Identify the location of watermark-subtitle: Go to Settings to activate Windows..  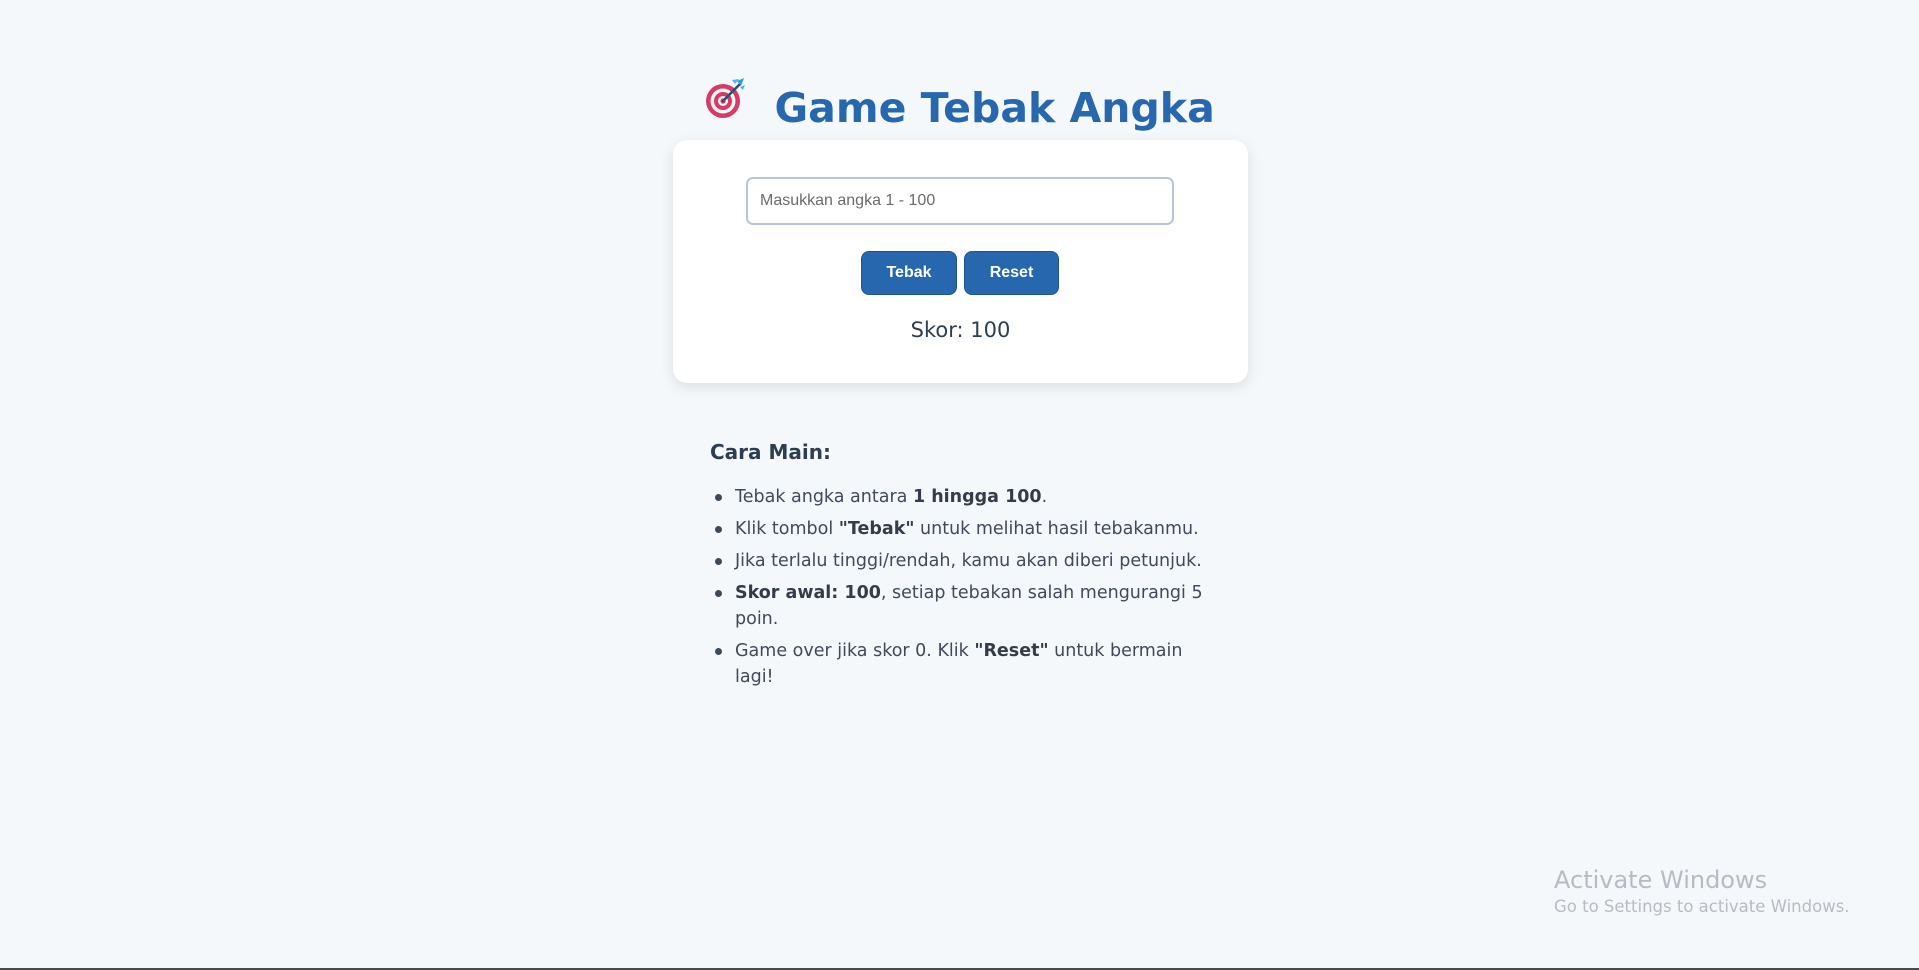
(1702, 906).